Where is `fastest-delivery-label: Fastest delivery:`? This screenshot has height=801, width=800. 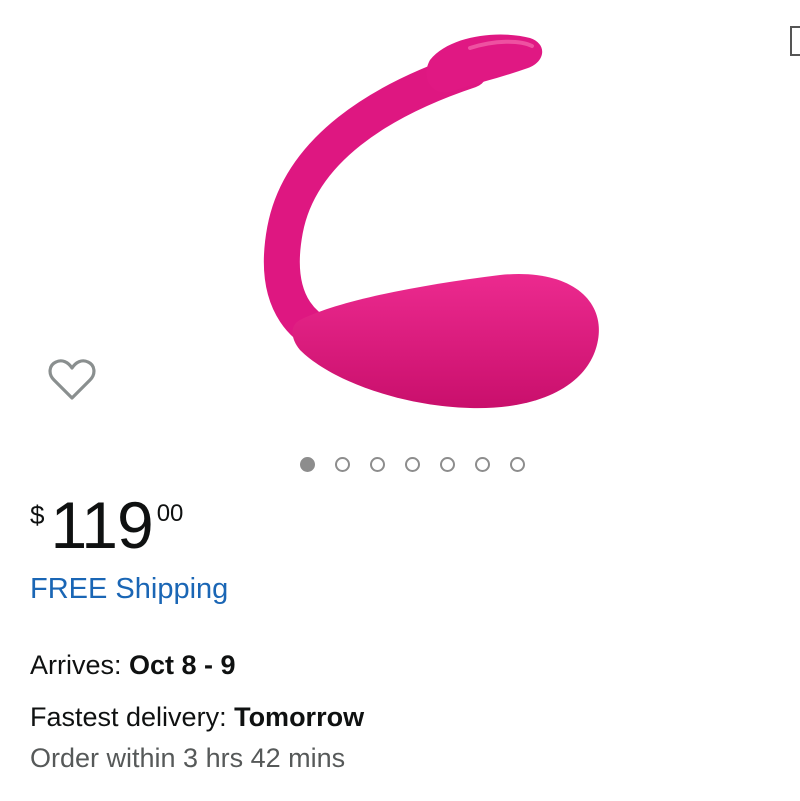
fastest-delivery-label: Fastest delivery: is located at coordinates (132, 717).